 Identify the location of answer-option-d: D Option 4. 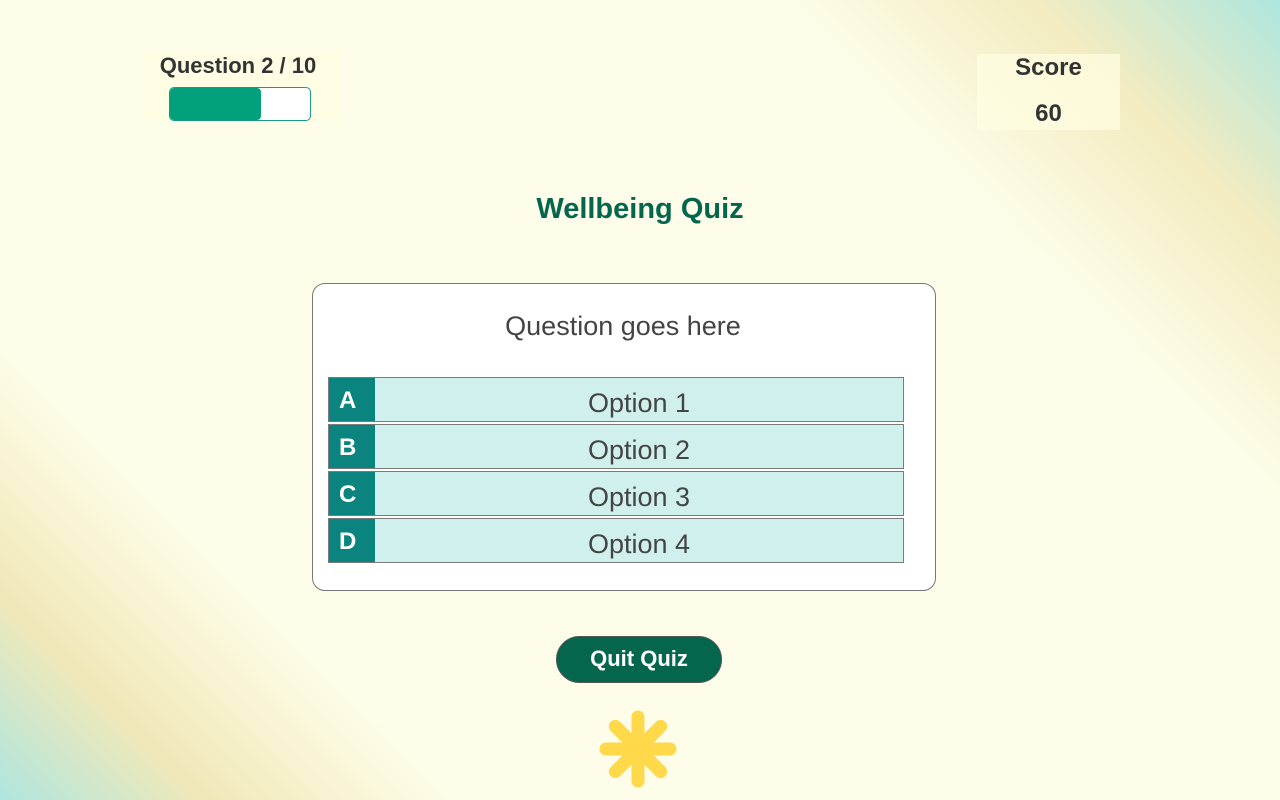
(616, 540).